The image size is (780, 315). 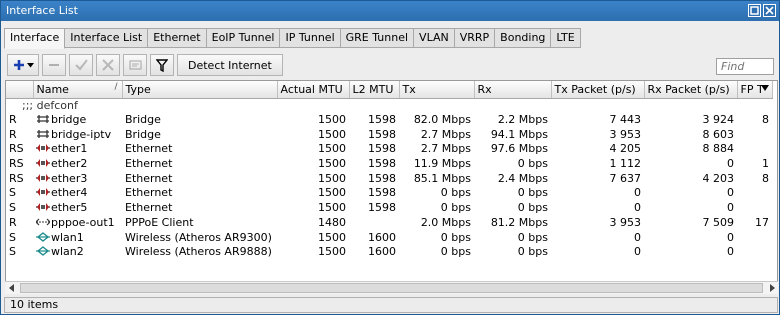 What do you see at coordinates (513, 90) in the screenshot?
I see `col-header-rx: Rx` at bounding box center [513, 90].